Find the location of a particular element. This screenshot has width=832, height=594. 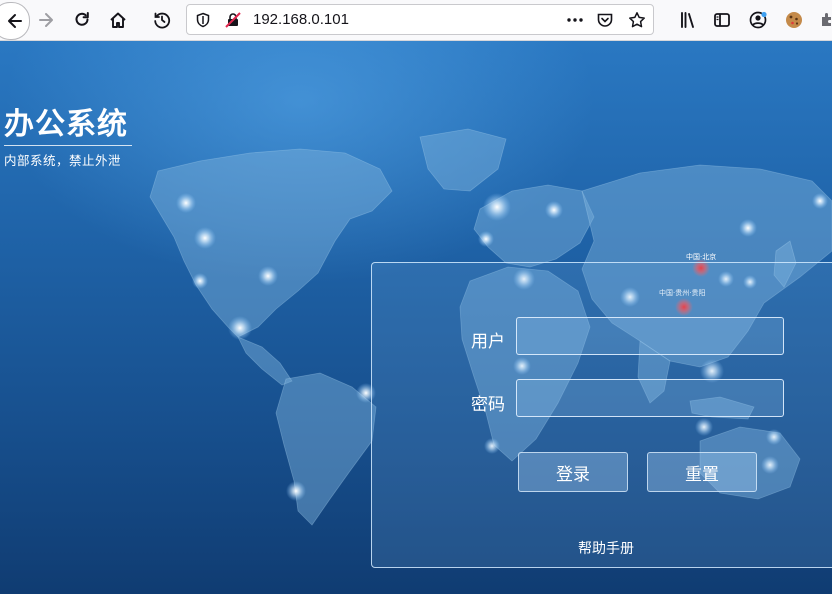

cookie-icon is located at coordinates (794, 20).